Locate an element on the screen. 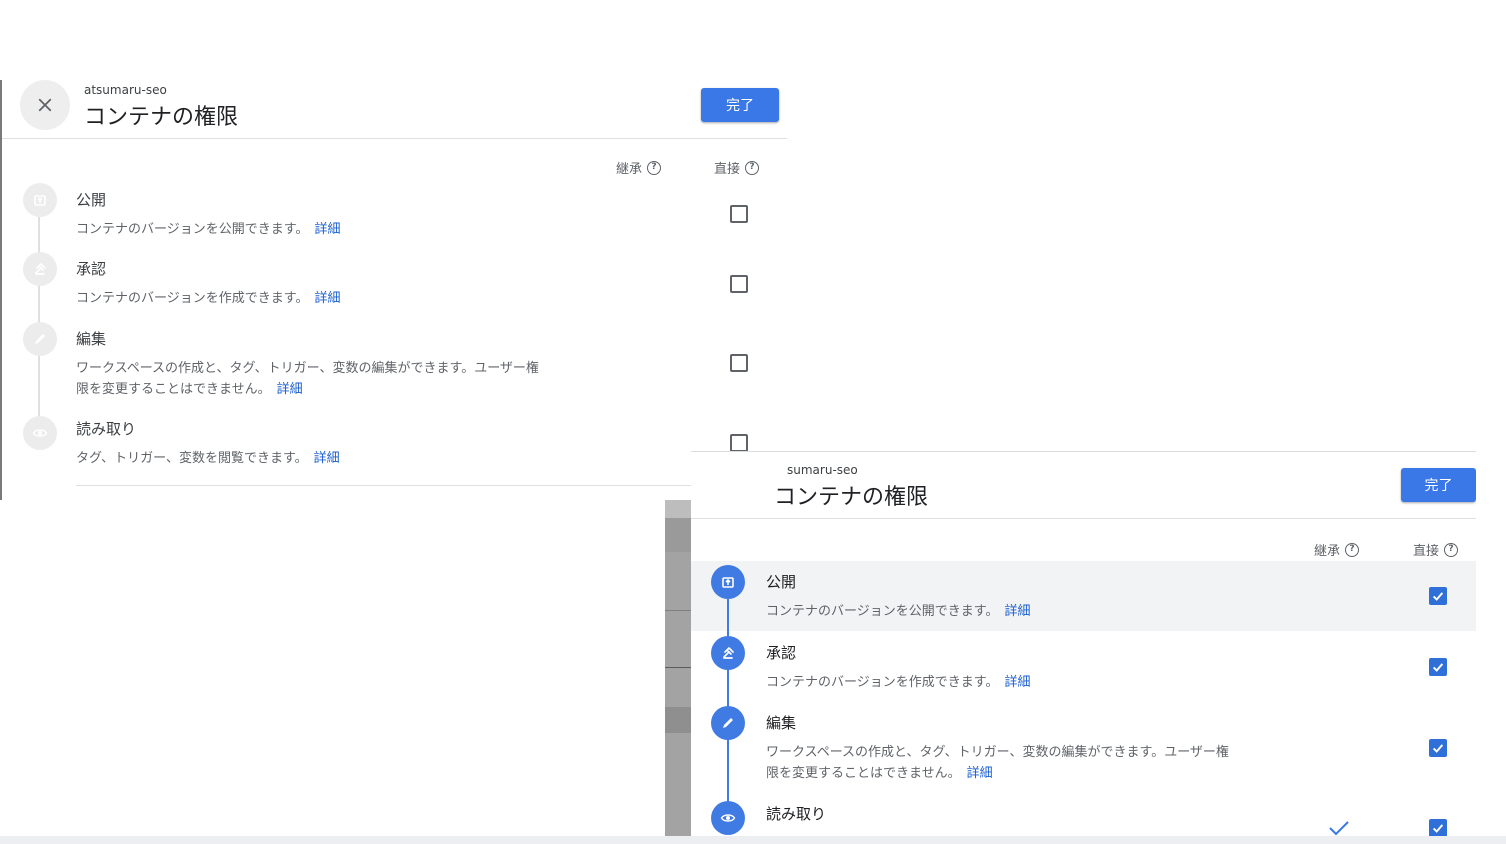 This screenshot has width=1506, height=844. list-end-divider is located at coordinates (431, 485).